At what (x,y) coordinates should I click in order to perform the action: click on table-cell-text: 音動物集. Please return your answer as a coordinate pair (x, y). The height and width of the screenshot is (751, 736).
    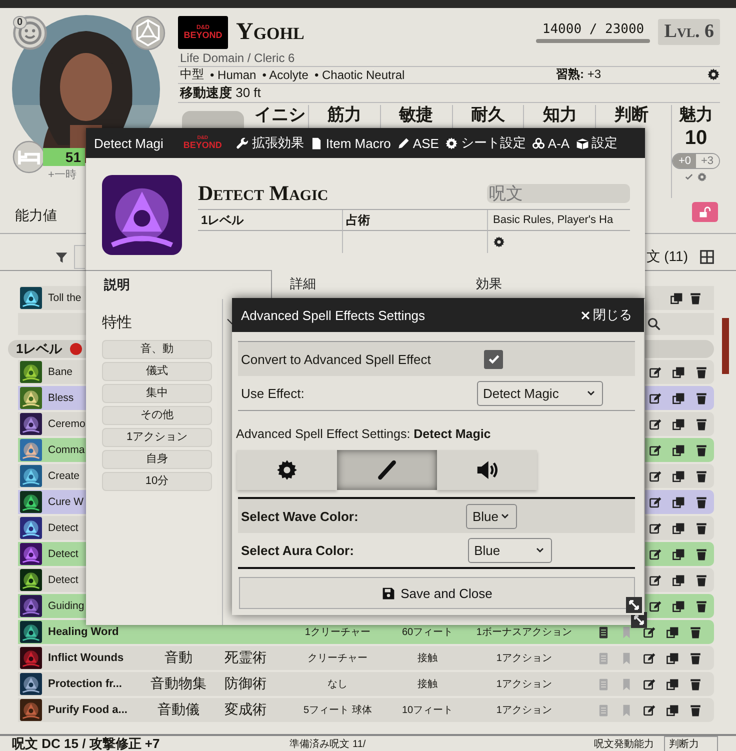
    Looking at the image, I should click on (178, 684).